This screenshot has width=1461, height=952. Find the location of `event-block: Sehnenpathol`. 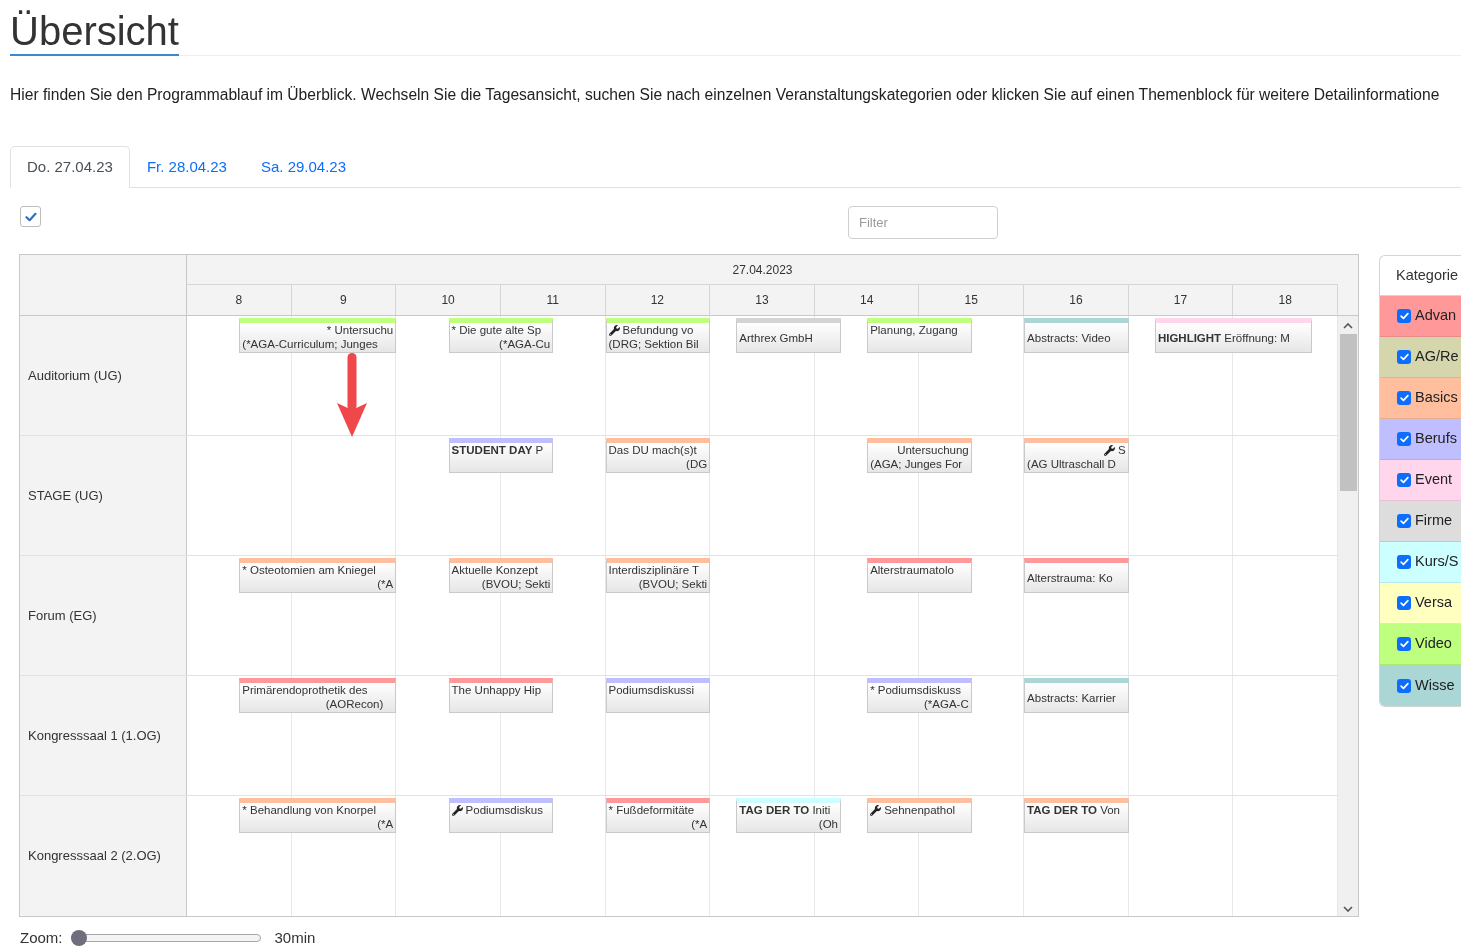

event-block: Sehnenpathol is located at coordinates (919, 815).